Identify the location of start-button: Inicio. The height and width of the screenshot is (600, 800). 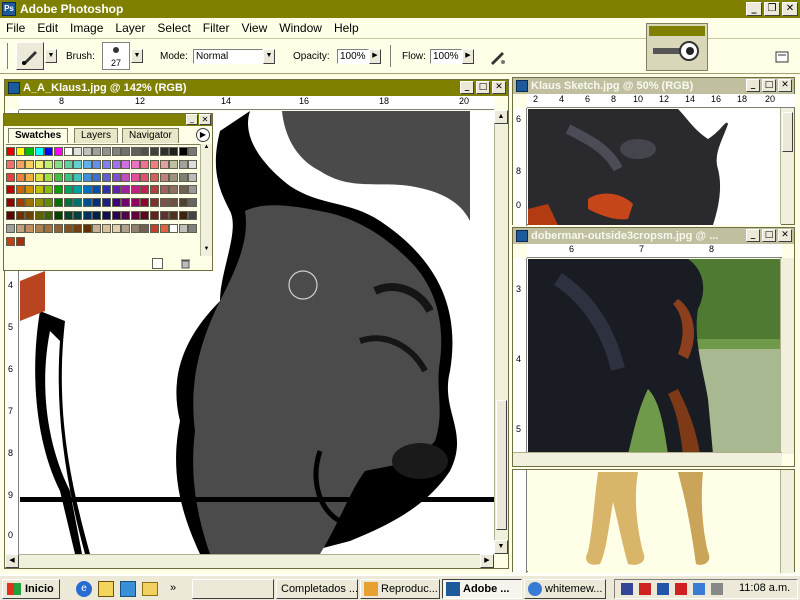
(31, 589).